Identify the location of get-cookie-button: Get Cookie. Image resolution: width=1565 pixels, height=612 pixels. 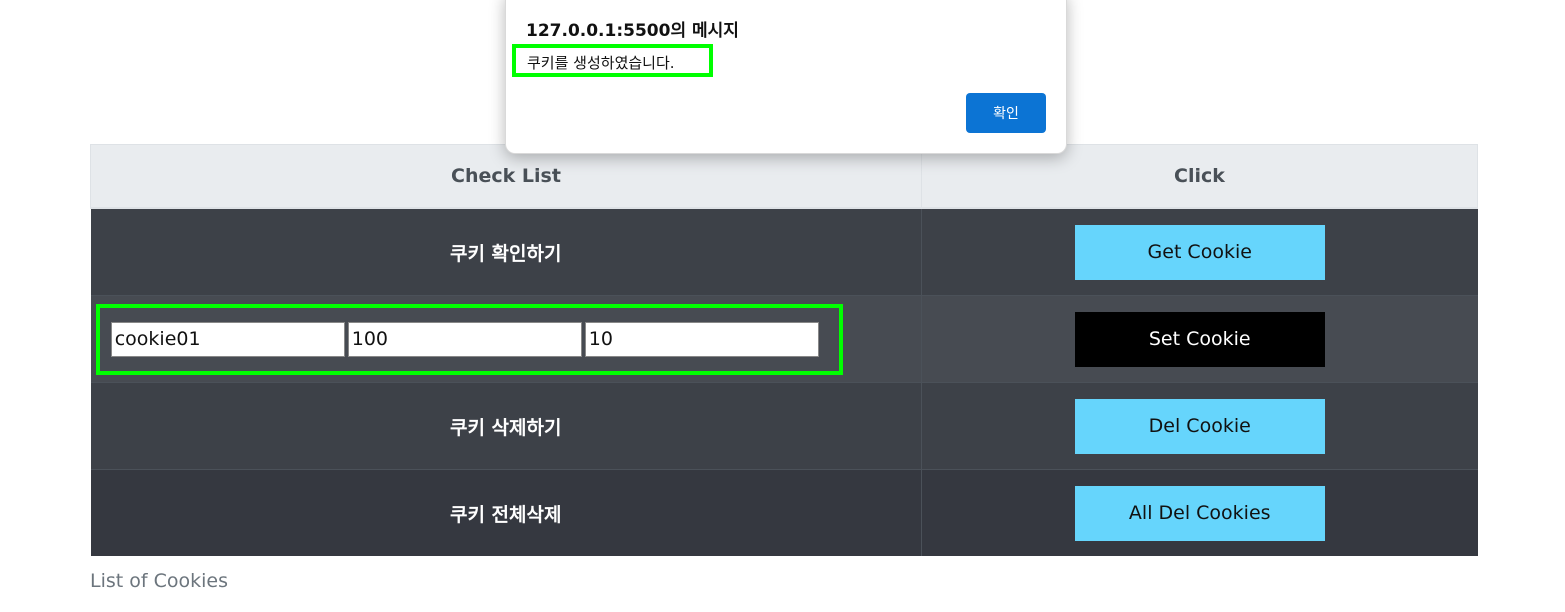
(1199, 252).